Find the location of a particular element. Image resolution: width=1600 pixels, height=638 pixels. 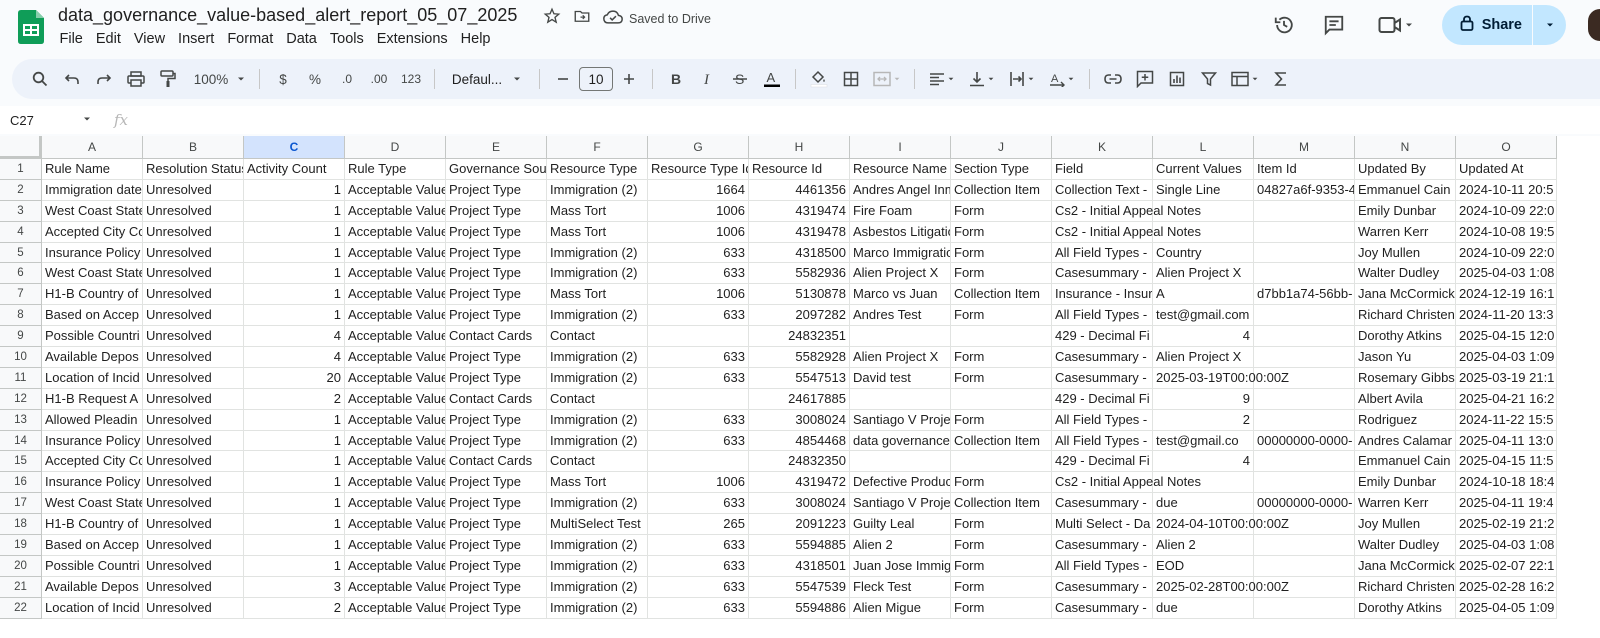

grid-cell: Single Line is located at coordinates (1203, 190).